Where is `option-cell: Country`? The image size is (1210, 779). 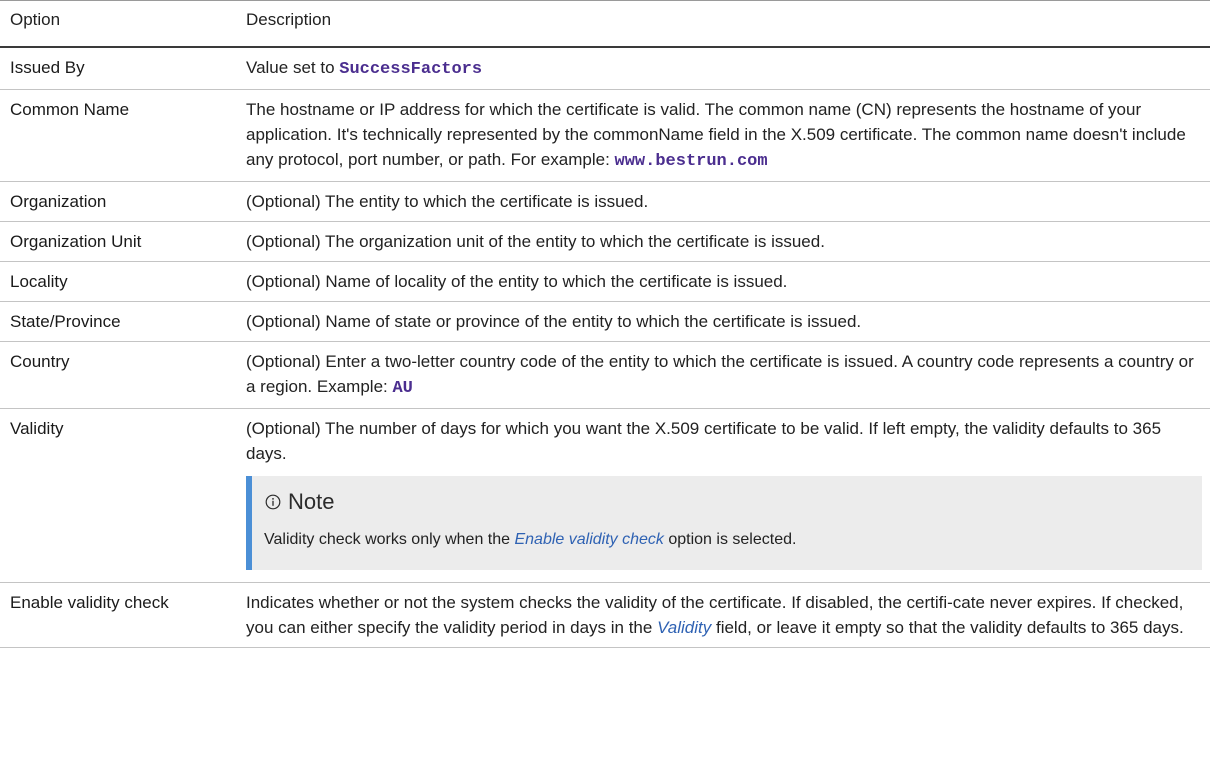
option-cell: Country is located at coordinates (118, 375).